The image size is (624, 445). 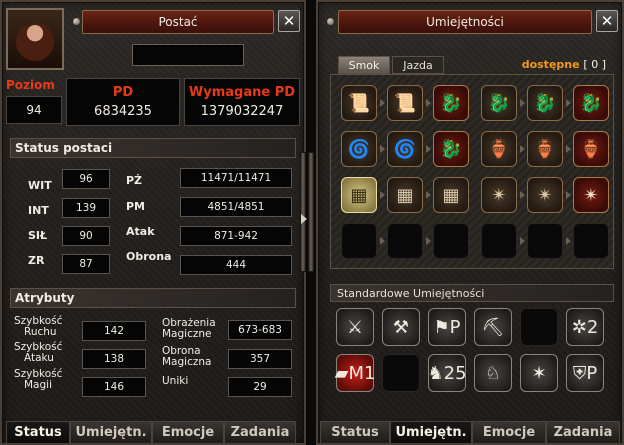 What do you see at coordinates (472, 293) in the screenshot?
I see `standard-skills-header: Standardowe Umiejętności` at bounding box center [472, 293].